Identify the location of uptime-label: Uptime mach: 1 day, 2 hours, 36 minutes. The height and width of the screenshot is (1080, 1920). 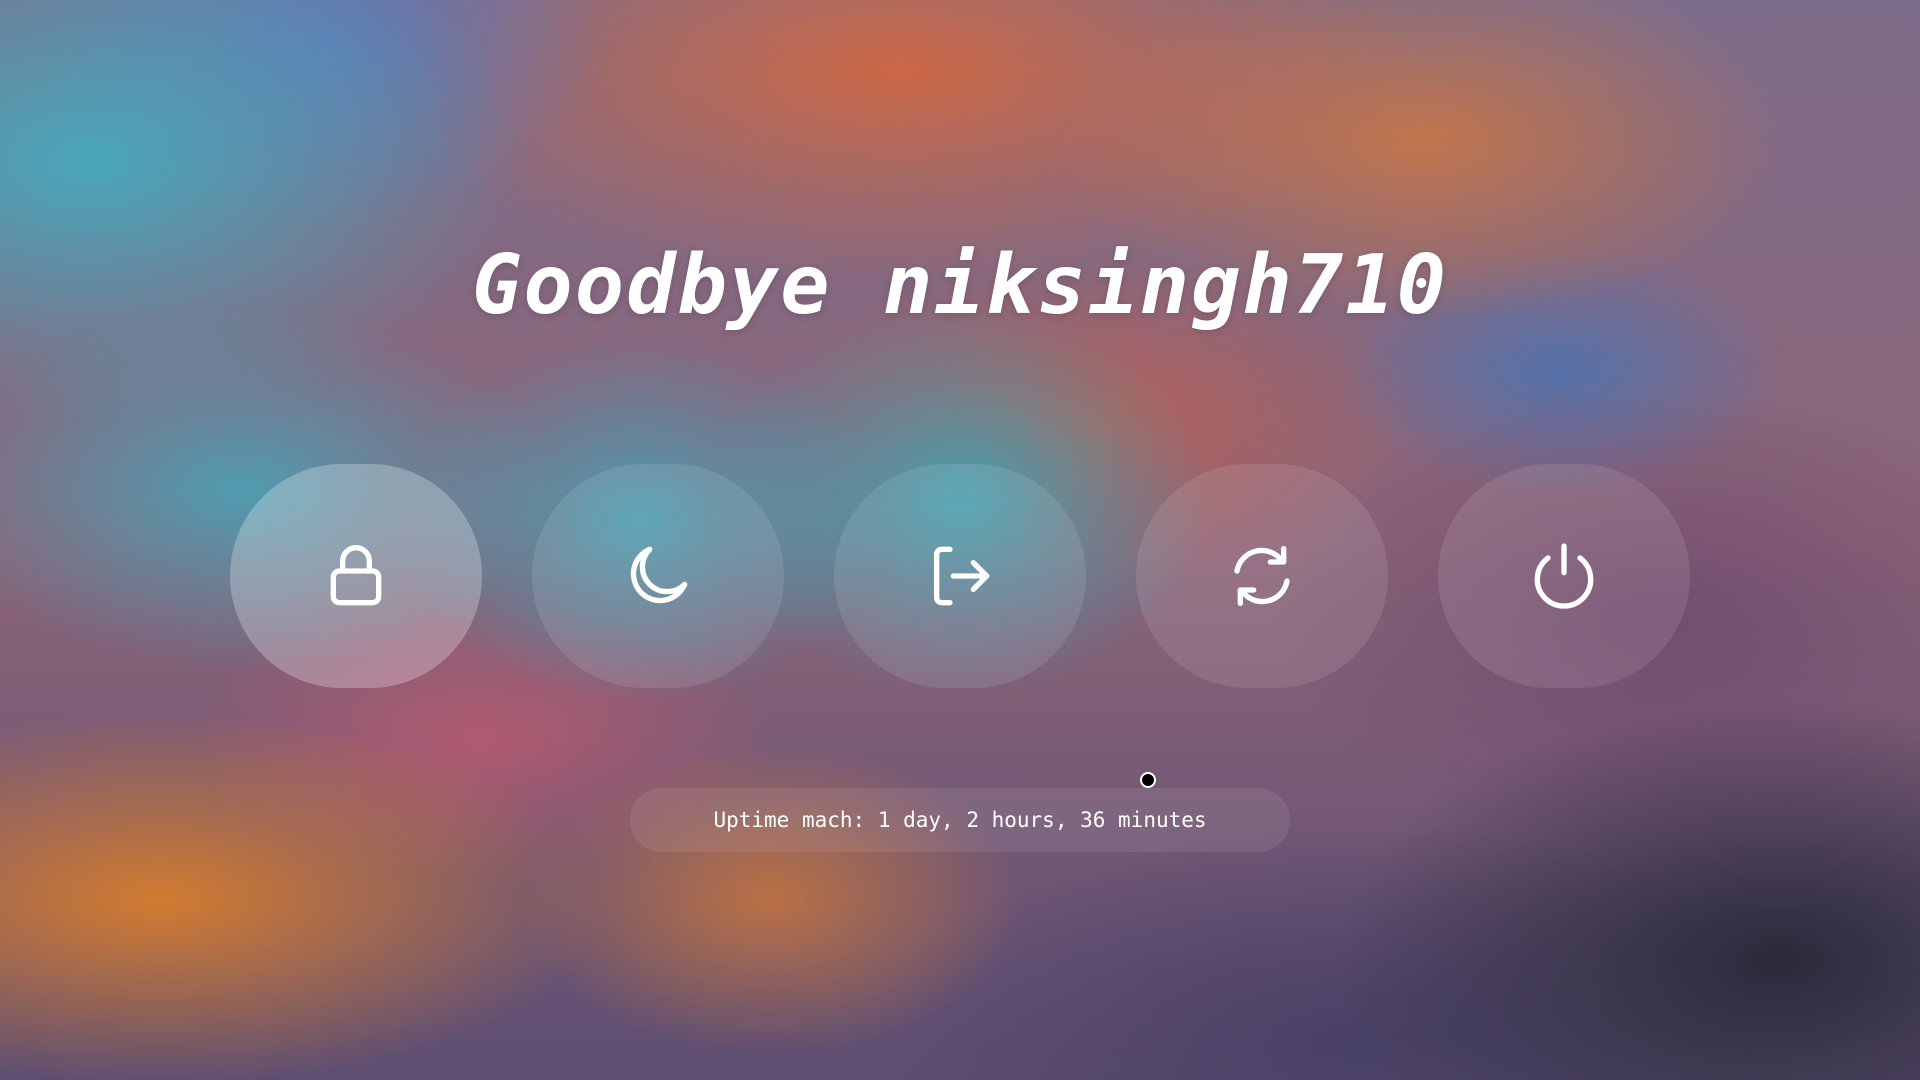
(960, 820).